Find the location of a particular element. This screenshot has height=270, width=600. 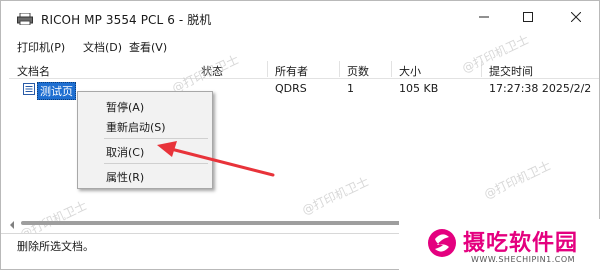

cell-submitted: 17:27:38 2025/2/2 is located at coordinates (540, 88).